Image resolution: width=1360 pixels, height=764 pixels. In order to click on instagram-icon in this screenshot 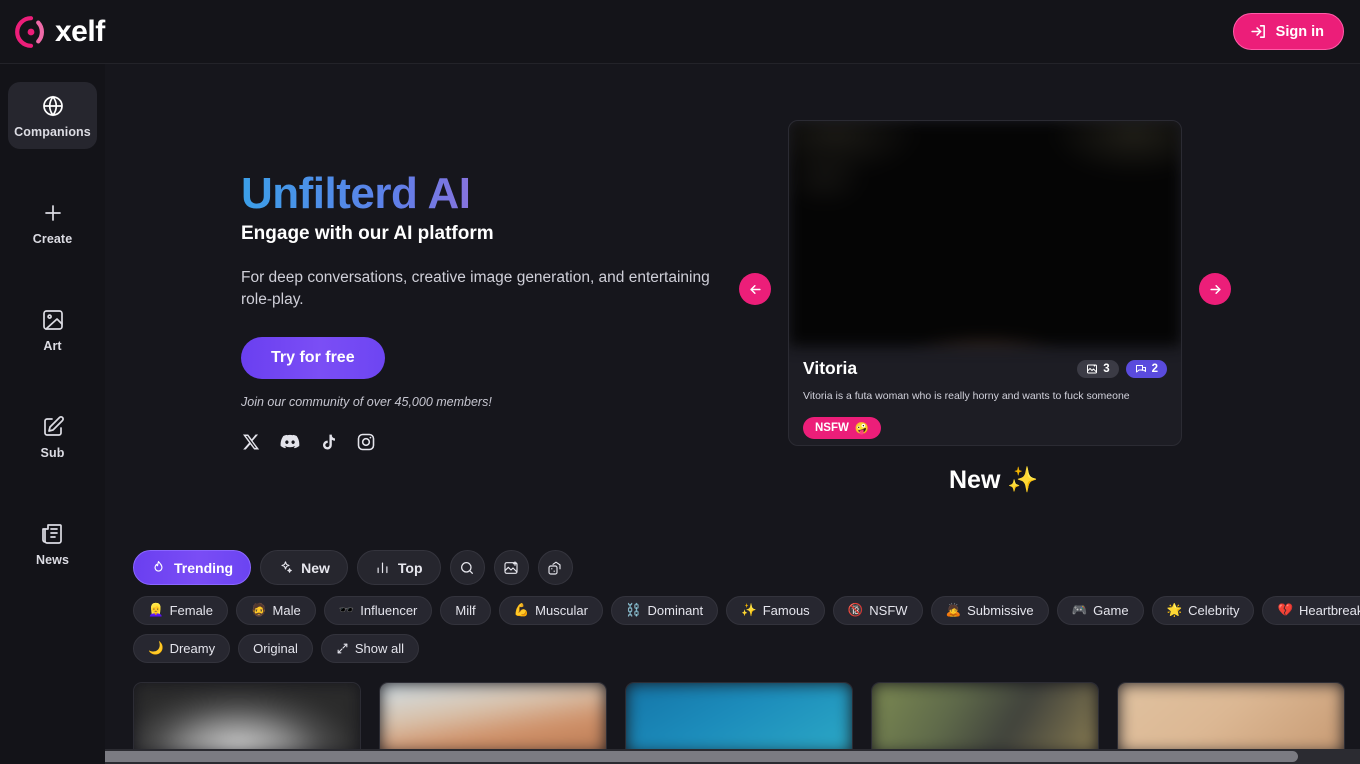, I will do `click(366, 442)`.